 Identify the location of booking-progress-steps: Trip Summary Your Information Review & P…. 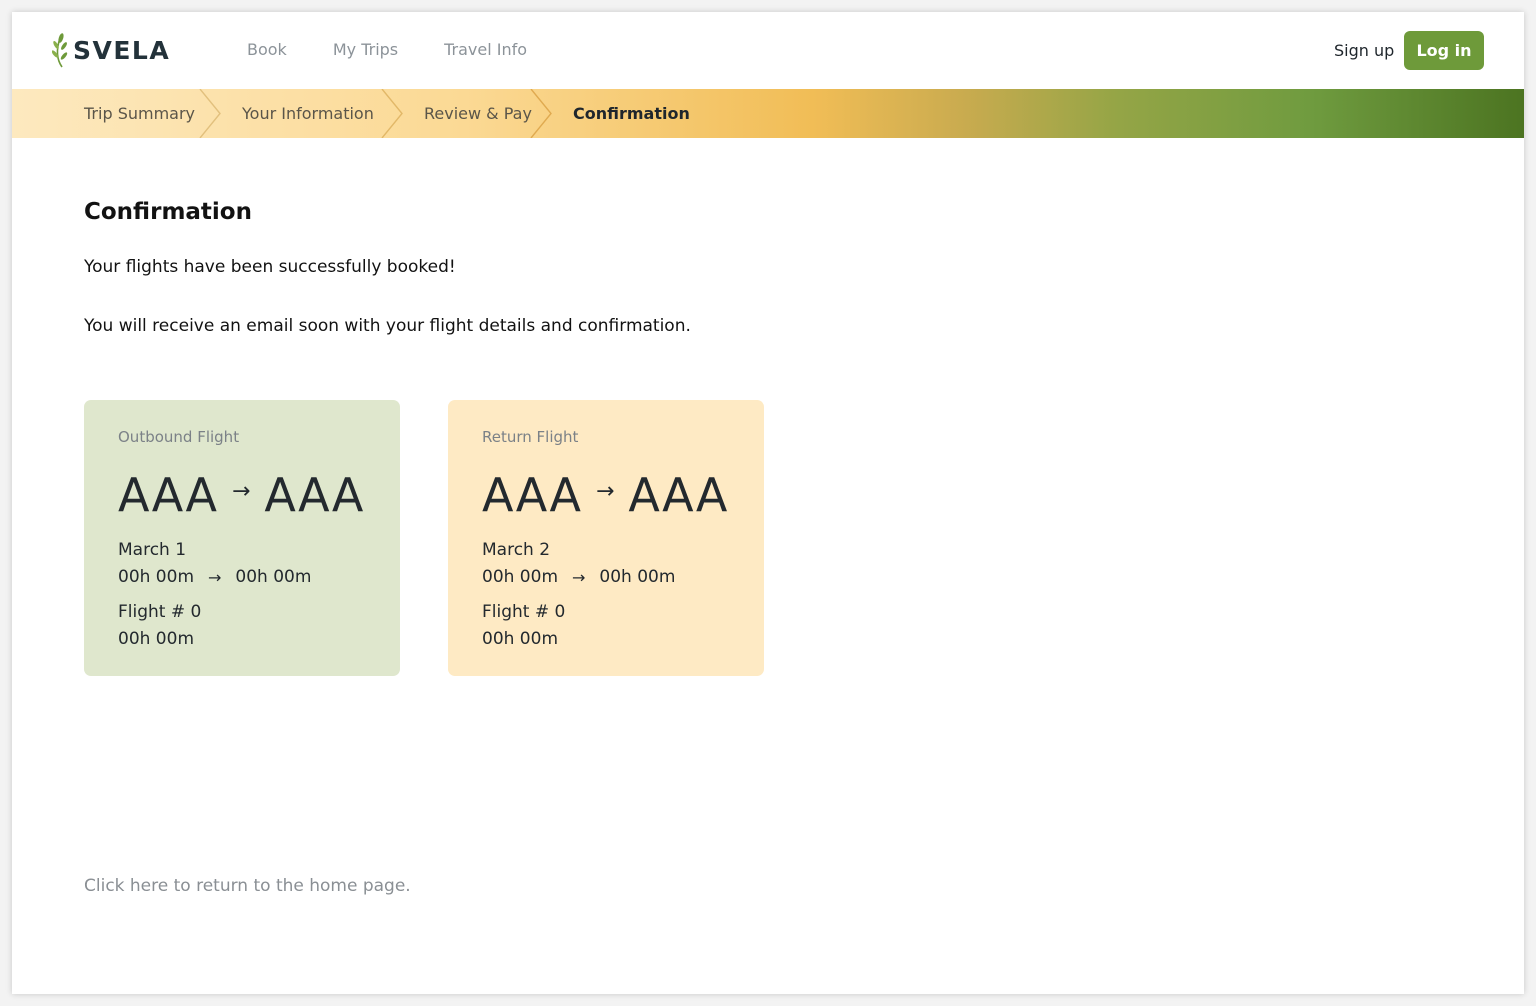
(768, 113).